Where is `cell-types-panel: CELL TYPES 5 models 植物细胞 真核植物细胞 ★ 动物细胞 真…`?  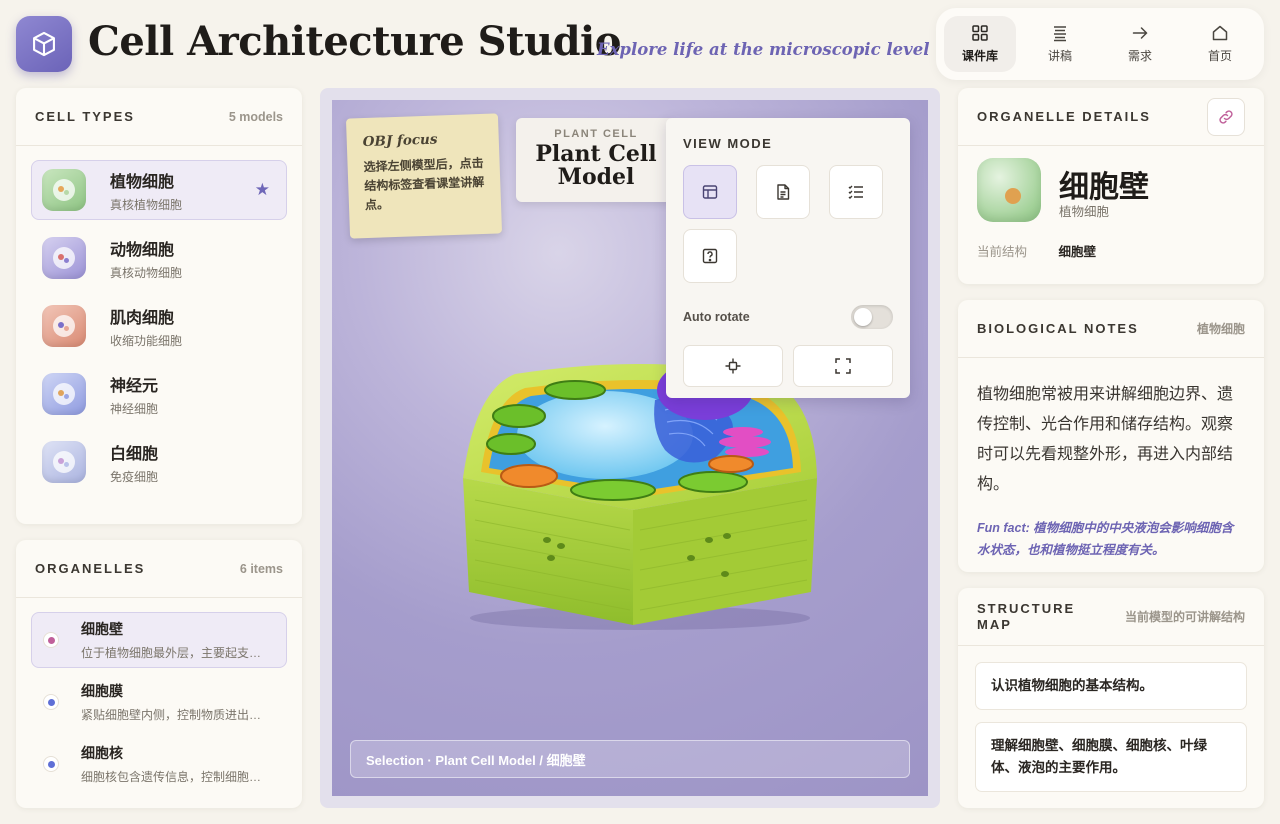 cell-types-panel: CELL TYPES 5 models 植物细胞 真核植物细胞 ★ 动物细胞 真… is located at coordinates (159, 306).